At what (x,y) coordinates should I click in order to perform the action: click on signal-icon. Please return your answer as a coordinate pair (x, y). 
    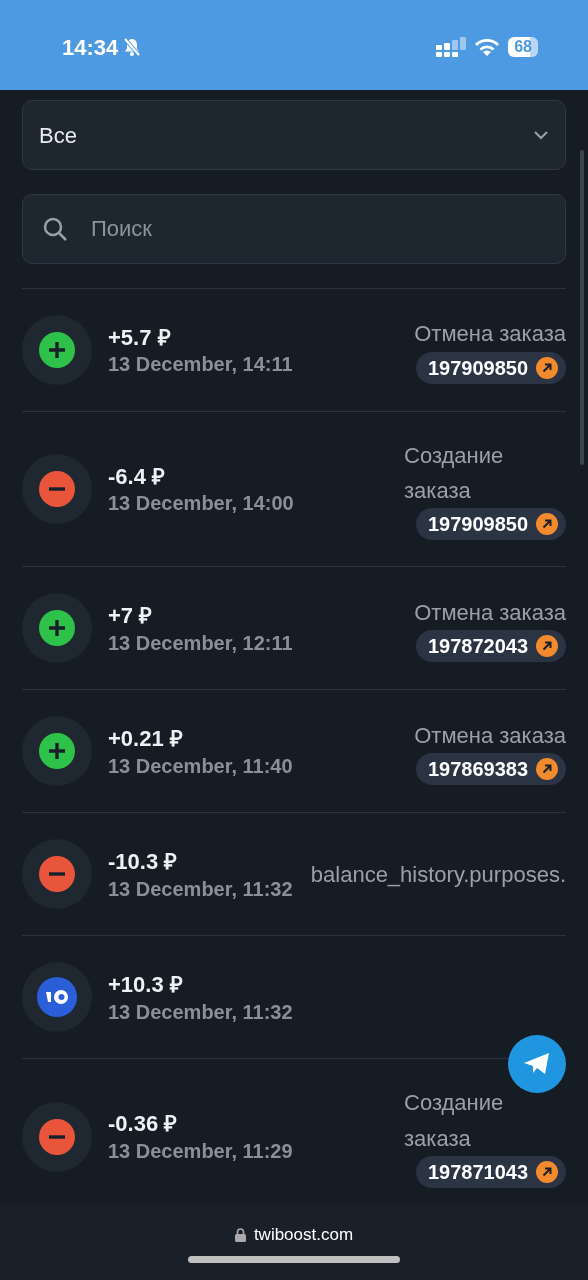
    Looking at the image, I should click on (451, 47).